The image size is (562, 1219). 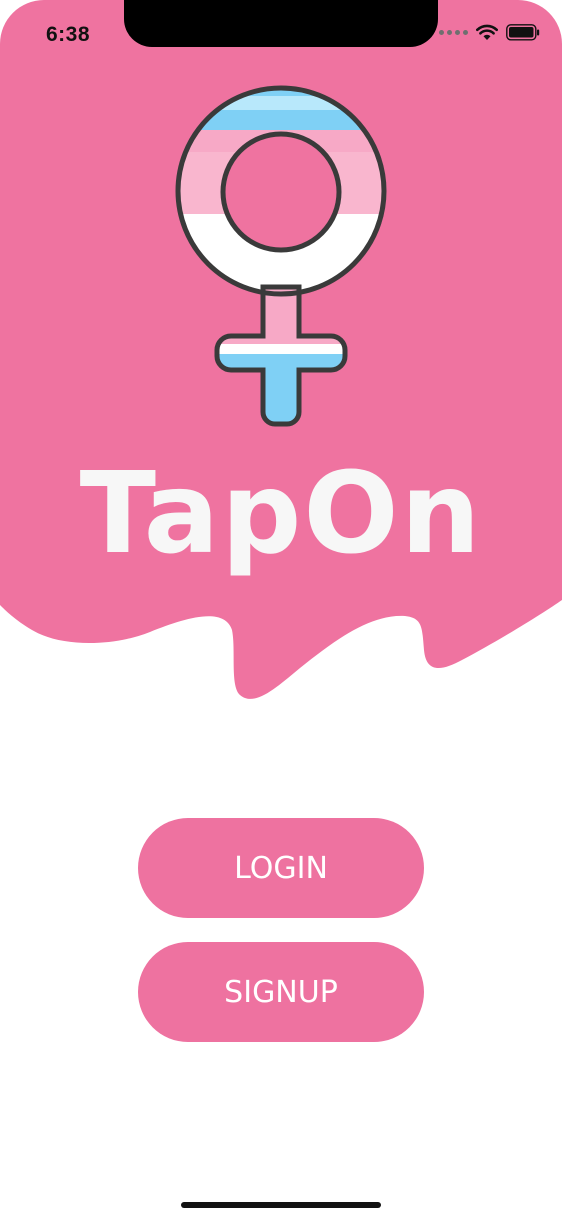 What do you see at coordinates (281, 1205) in the screenshot?
I see `home-indicator` at bounding box center [281, 1205].